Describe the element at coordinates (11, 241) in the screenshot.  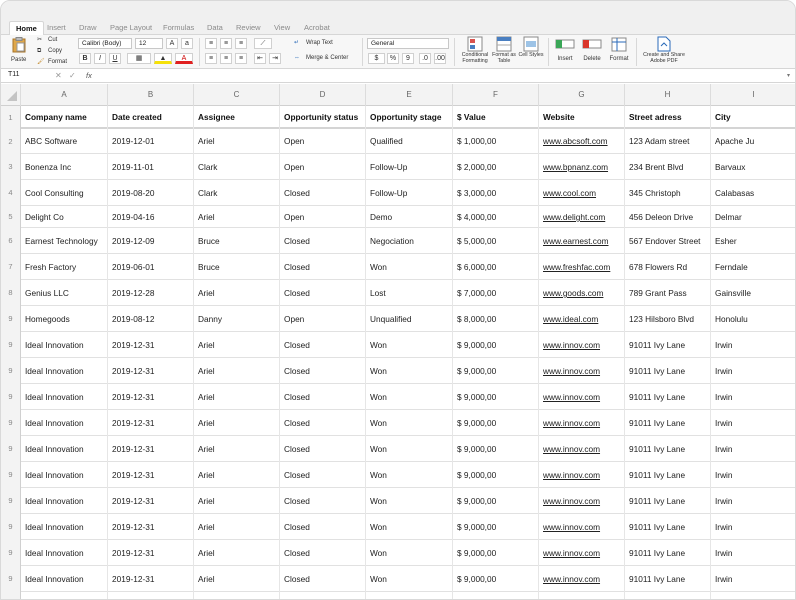
I see `row-number: 6` at that location.